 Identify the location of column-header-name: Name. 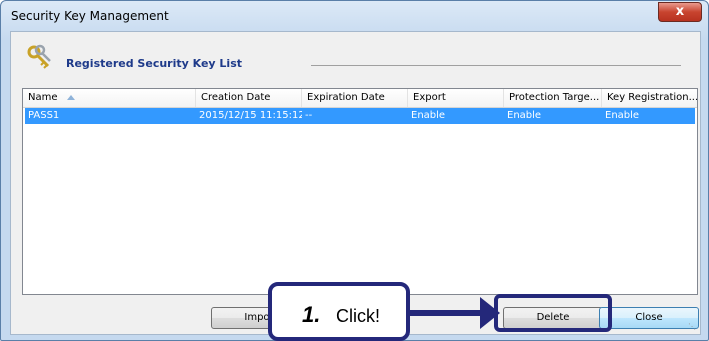
(109, 98).